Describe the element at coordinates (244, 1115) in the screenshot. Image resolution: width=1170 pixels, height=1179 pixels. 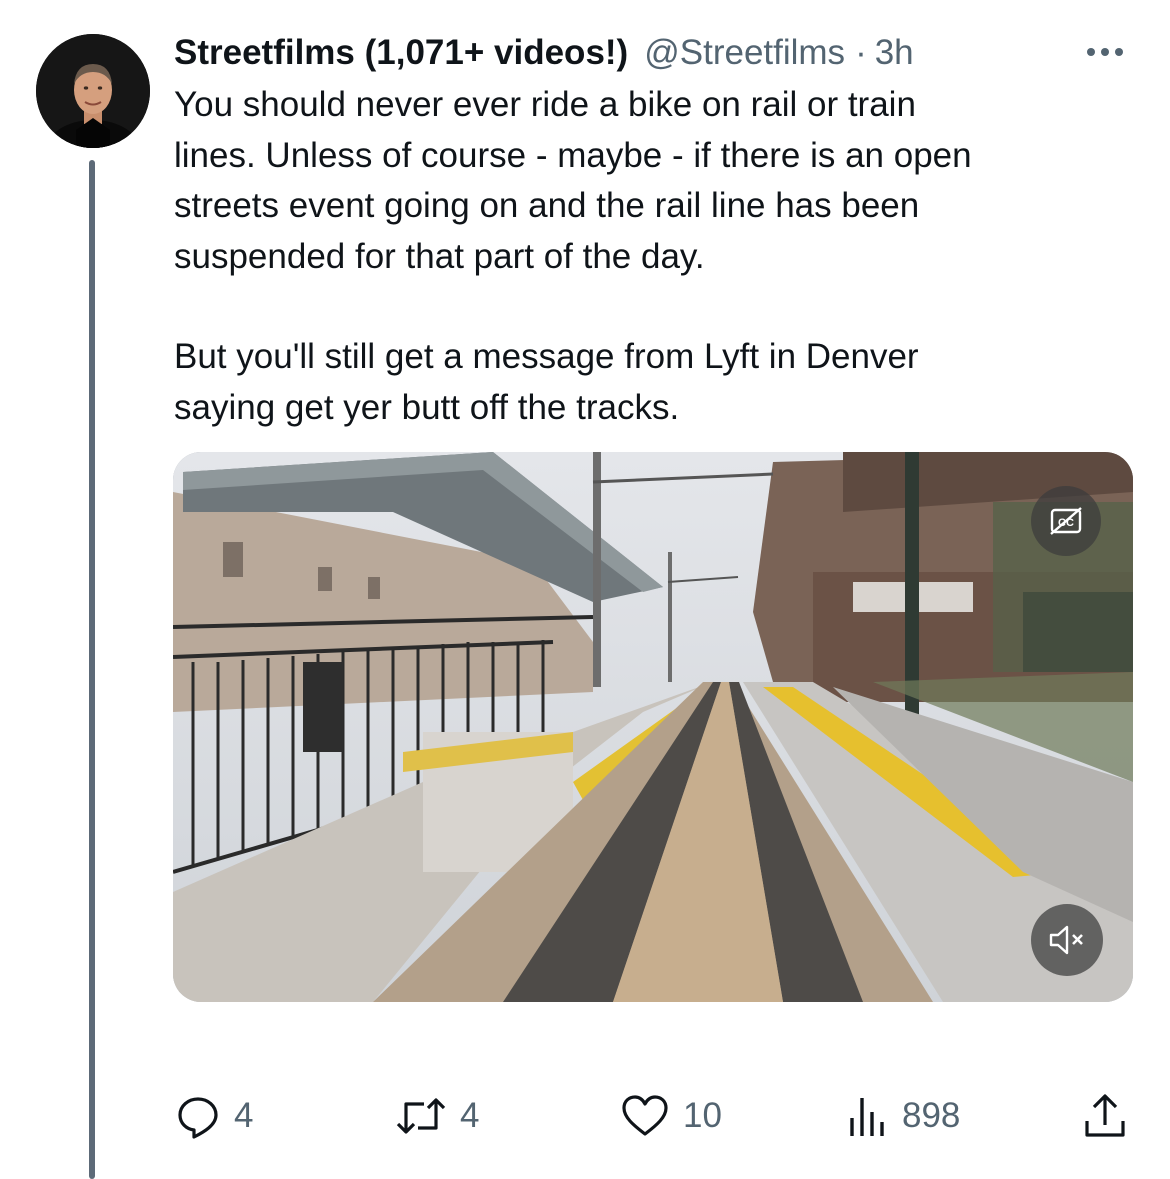
I see `reply-count: 4` at that location.